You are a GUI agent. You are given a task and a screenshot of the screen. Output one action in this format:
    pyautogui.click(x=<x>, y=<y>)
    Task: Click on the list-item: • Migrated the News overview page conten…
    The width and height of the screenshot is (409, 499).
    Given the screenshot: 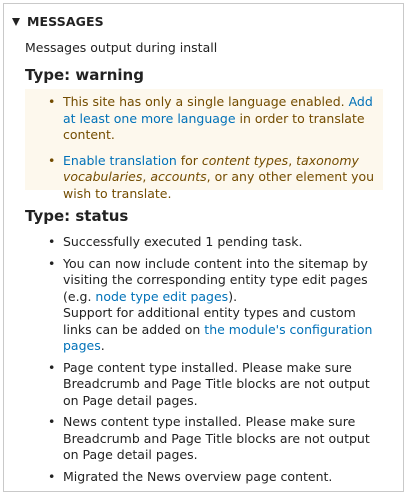 What is the action you would take?
    pyautogui.click(x=214, y=477)
    